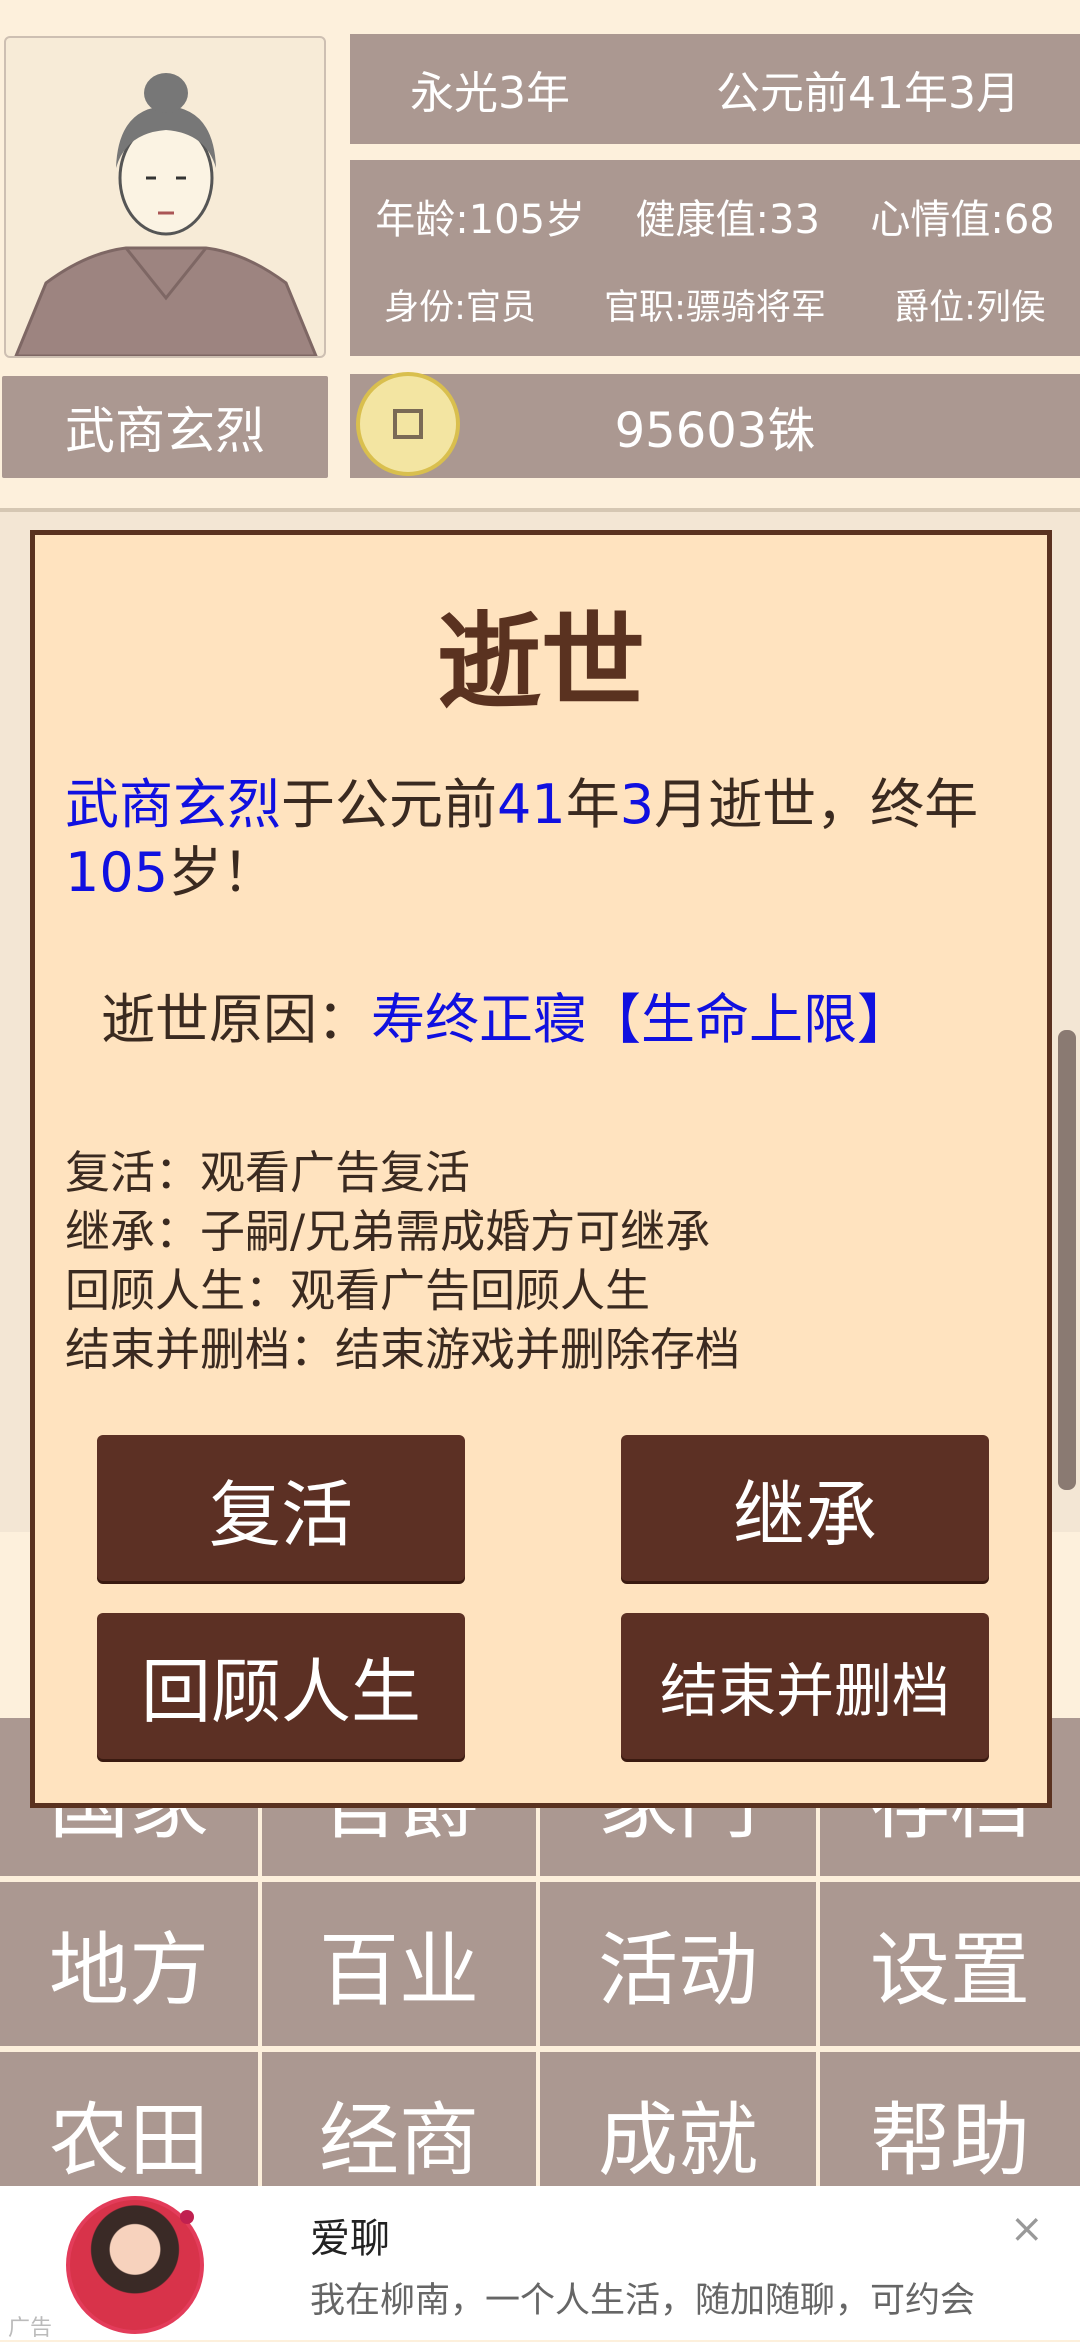 The height and width of the screenshot is (2342, 1080). What do you see at coordinates (540, 662) in the screenshot?
I see `dialog-title: 逝世` at bounding box center [540, 662].